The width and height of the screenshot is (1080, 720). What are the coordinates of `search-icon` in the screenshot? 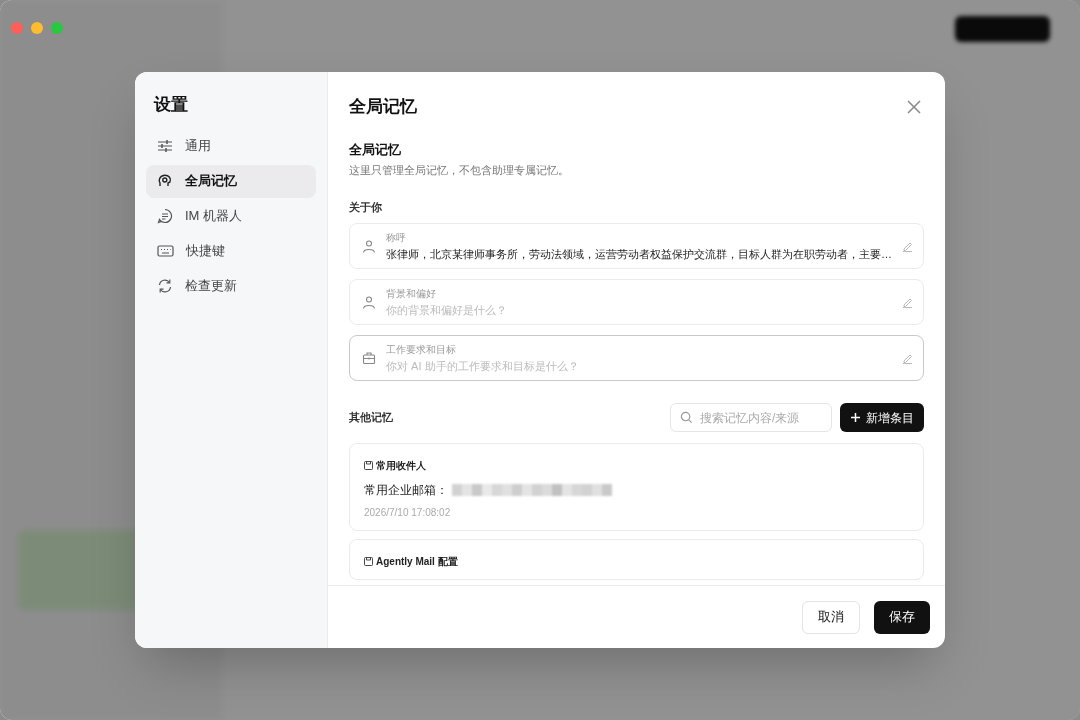 It's located at (686, 417).